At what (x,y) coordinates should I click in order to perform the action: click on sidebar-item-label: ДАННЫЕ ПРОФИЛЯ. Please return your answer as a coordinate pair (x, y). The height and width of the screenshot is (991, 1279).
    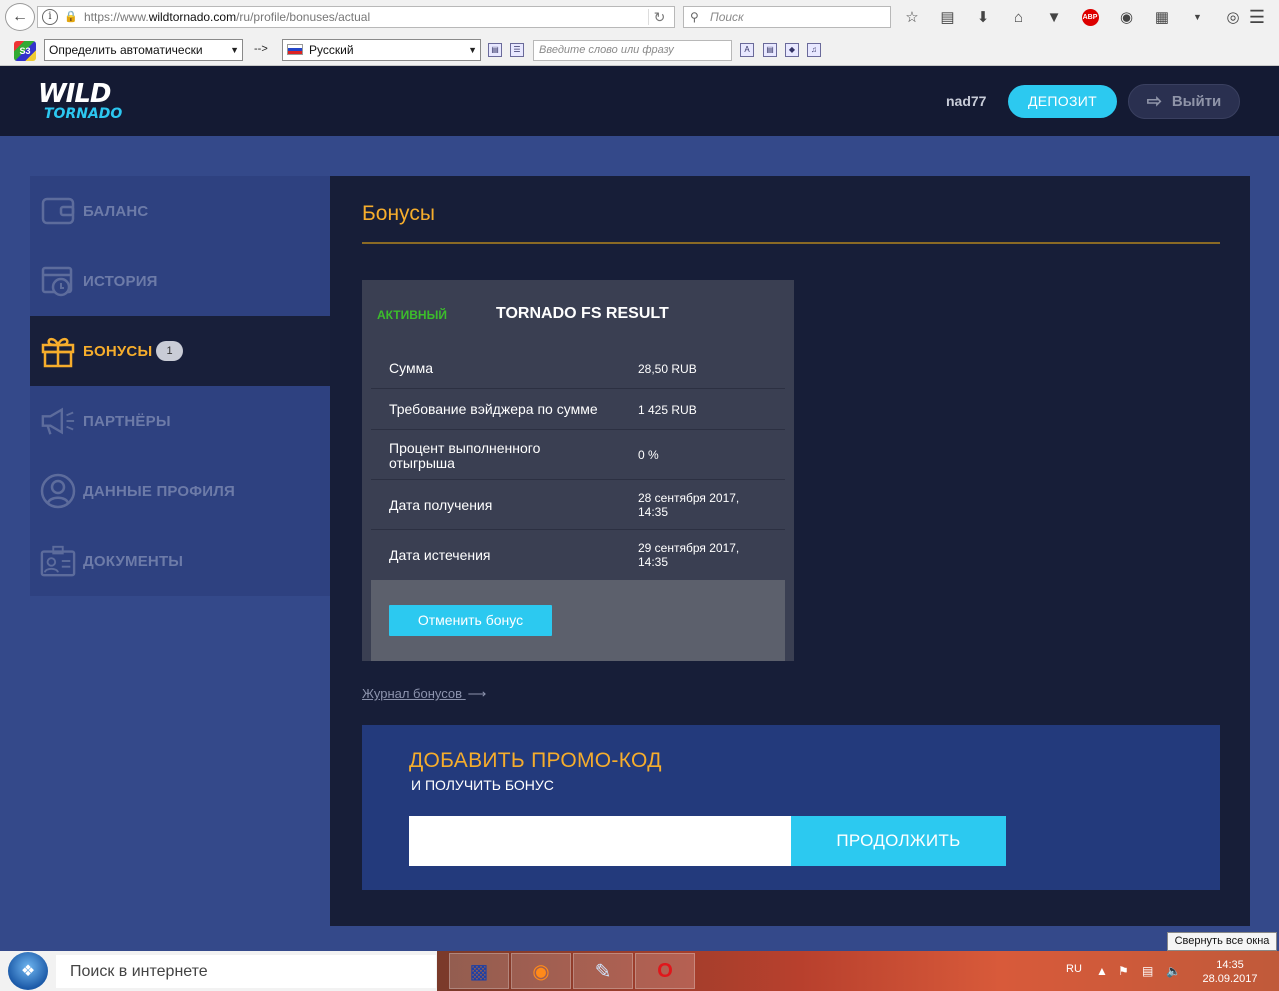
    Looking at the image, I should click on (159, 491).